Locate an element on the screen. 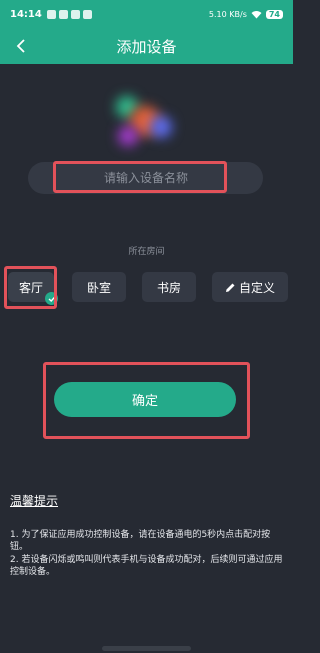  device-name-field is located at coordinates (145, 178).